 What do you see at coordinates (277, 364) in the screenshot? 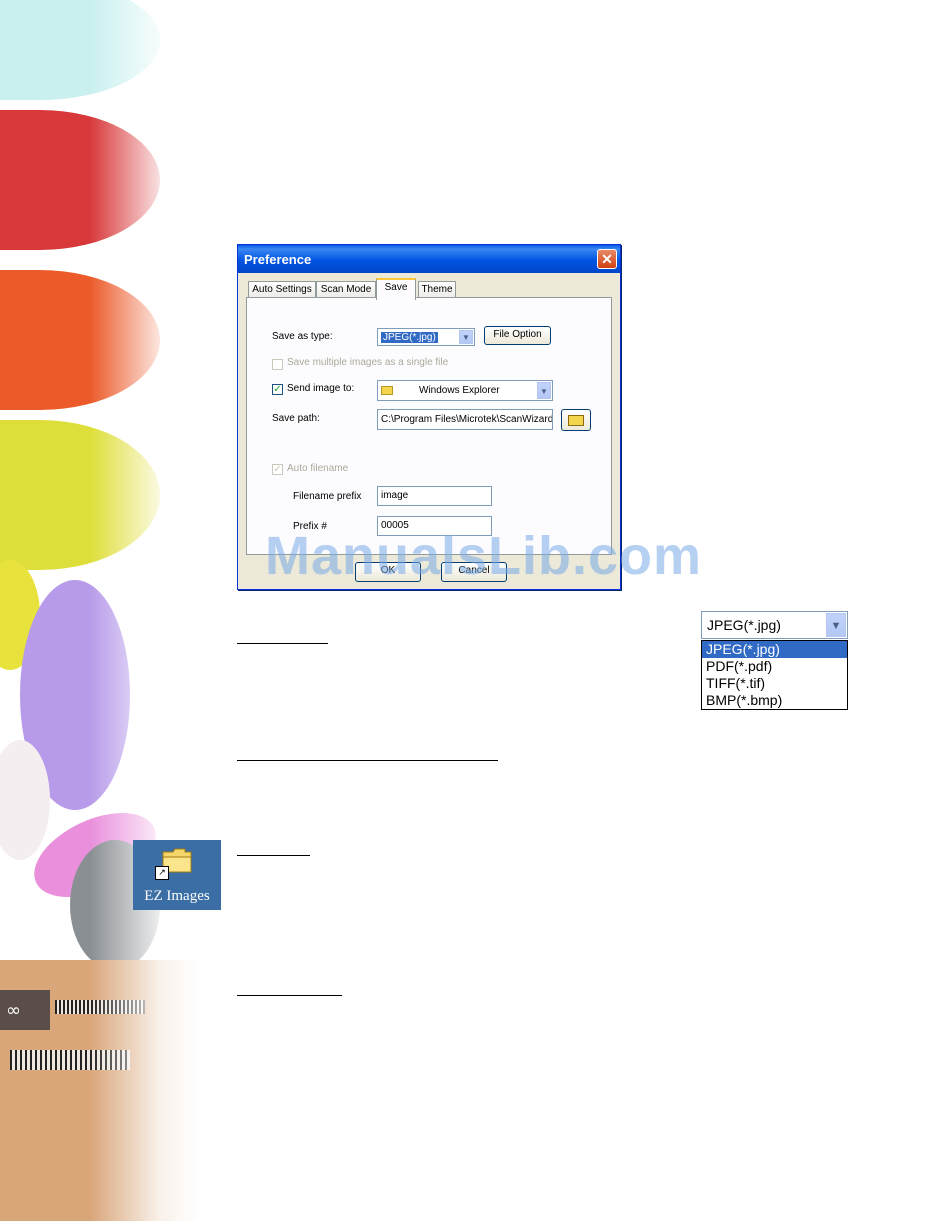
I see `save-multiple-checkbox` at bounding box center [277, 364].